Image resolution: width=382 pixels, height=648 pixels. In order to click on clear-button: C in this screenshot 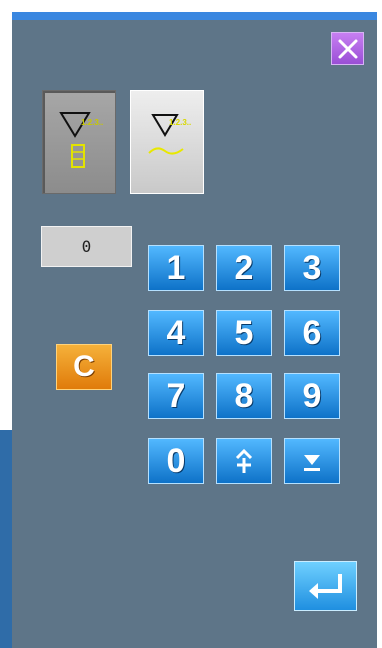, I will do `click(84, 367)`.